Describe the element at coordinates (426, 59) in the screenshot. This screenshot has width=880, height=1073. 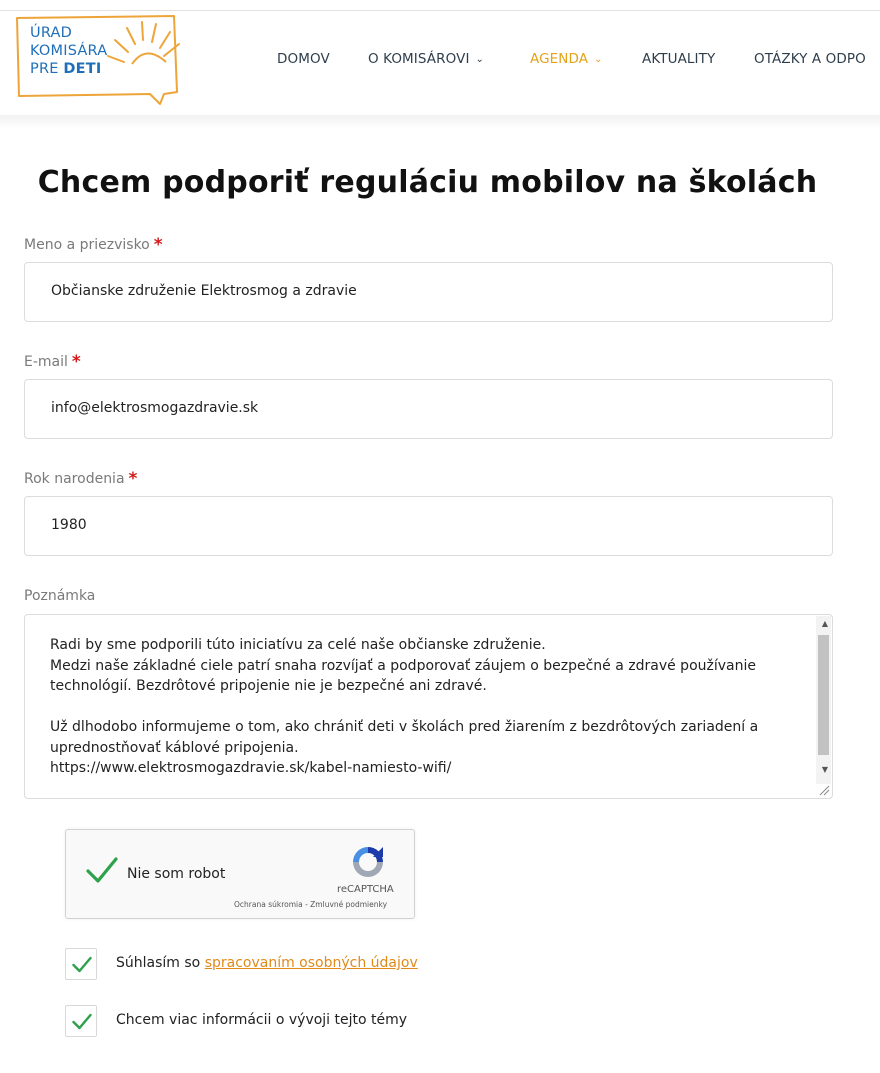
I see `nav-item-o-komisarovi: O KOMISÁROVI ⌄` at that location.